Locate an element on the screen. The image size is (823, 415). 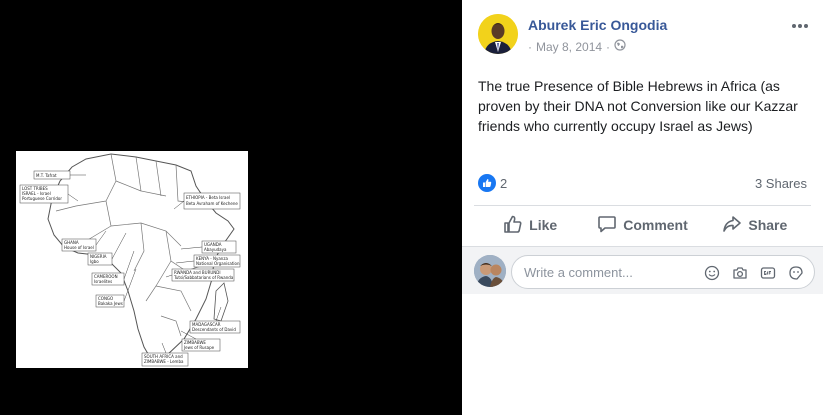
author-name: Aburek Eric Ongodia is located at coordinates (597, 25).